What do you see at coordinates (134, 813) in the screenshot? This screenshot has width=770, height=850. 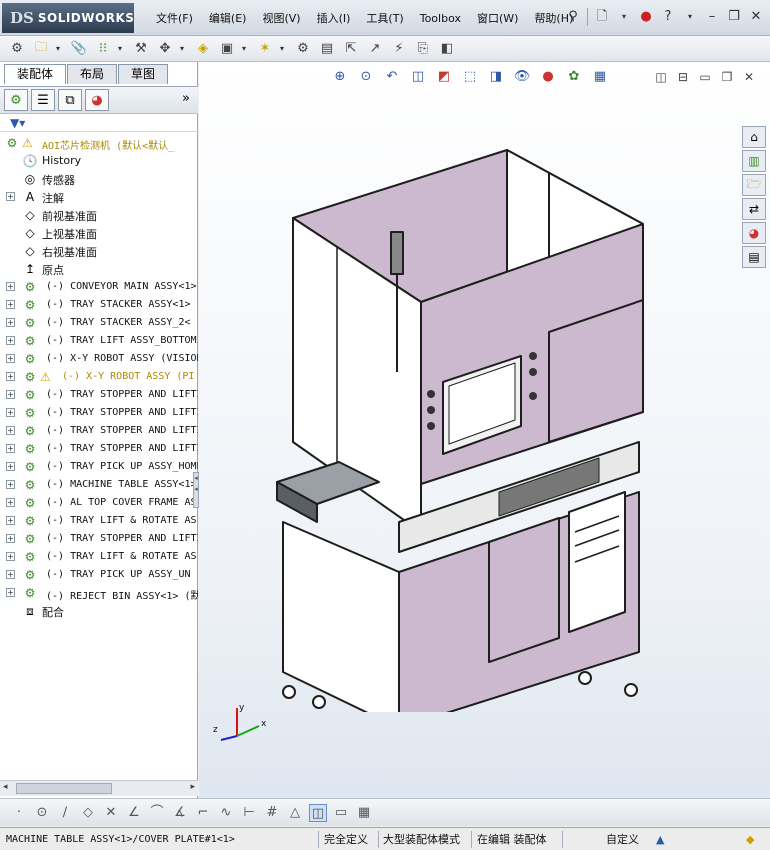 I see `angle-icon: ∠` at bounding box center [134, 813].